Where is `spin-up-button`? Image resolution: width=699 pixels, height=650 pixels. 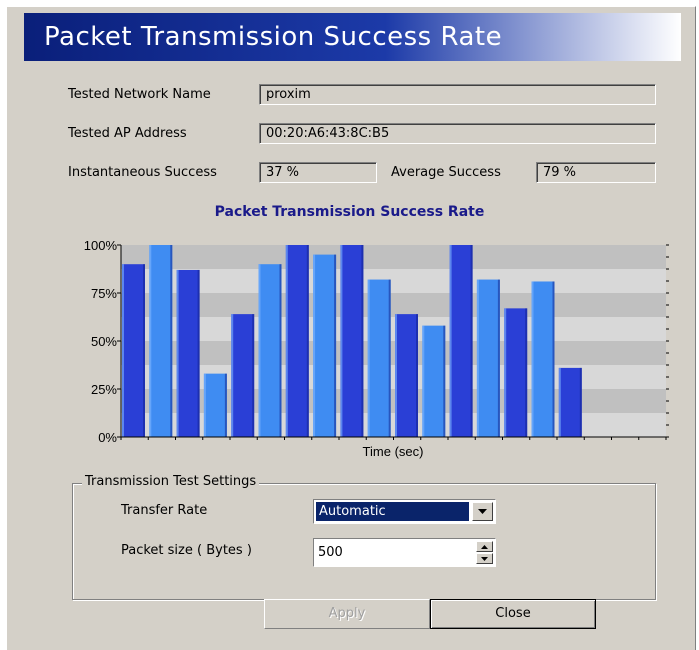
spin-up-button is located at coordinates (484, 546).